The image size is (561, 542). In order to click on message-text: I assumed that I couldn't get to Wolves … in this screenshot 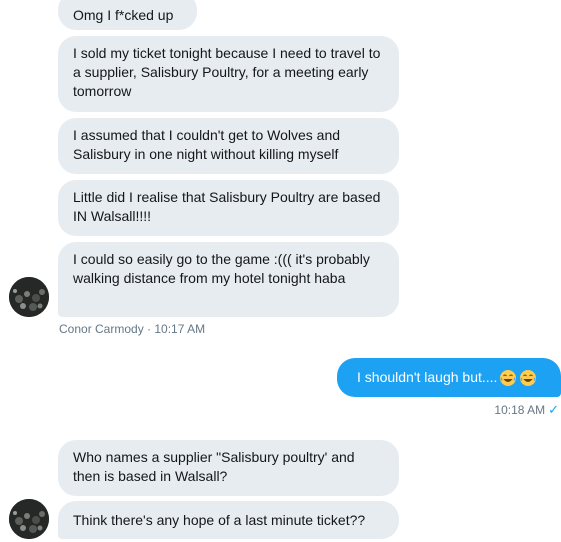, I will do `click(207, 144)`.